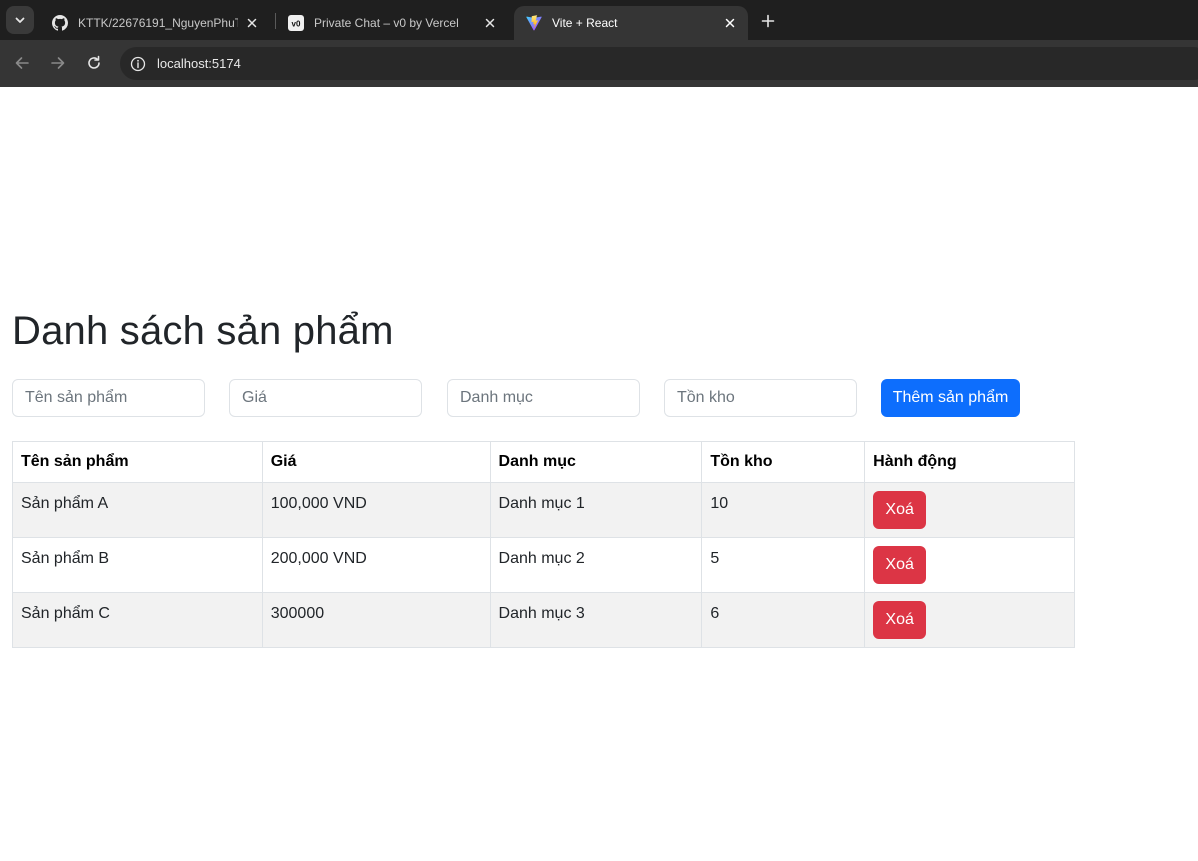  I want to click on price-input, so click(325, 398).